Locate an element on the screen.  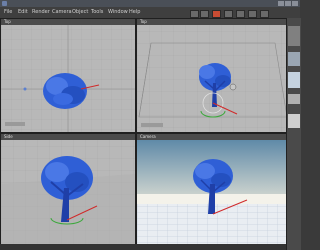
title-bar is located at coordinates (150, 3).